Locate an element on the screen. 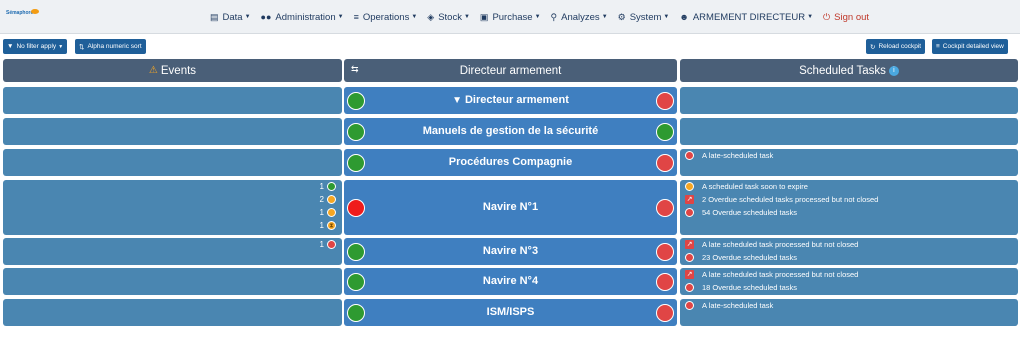 Image resolution: width=1020 pixels, height=347 pixels. entity-label: Navire N°3 is located at coordinates (510, 251).